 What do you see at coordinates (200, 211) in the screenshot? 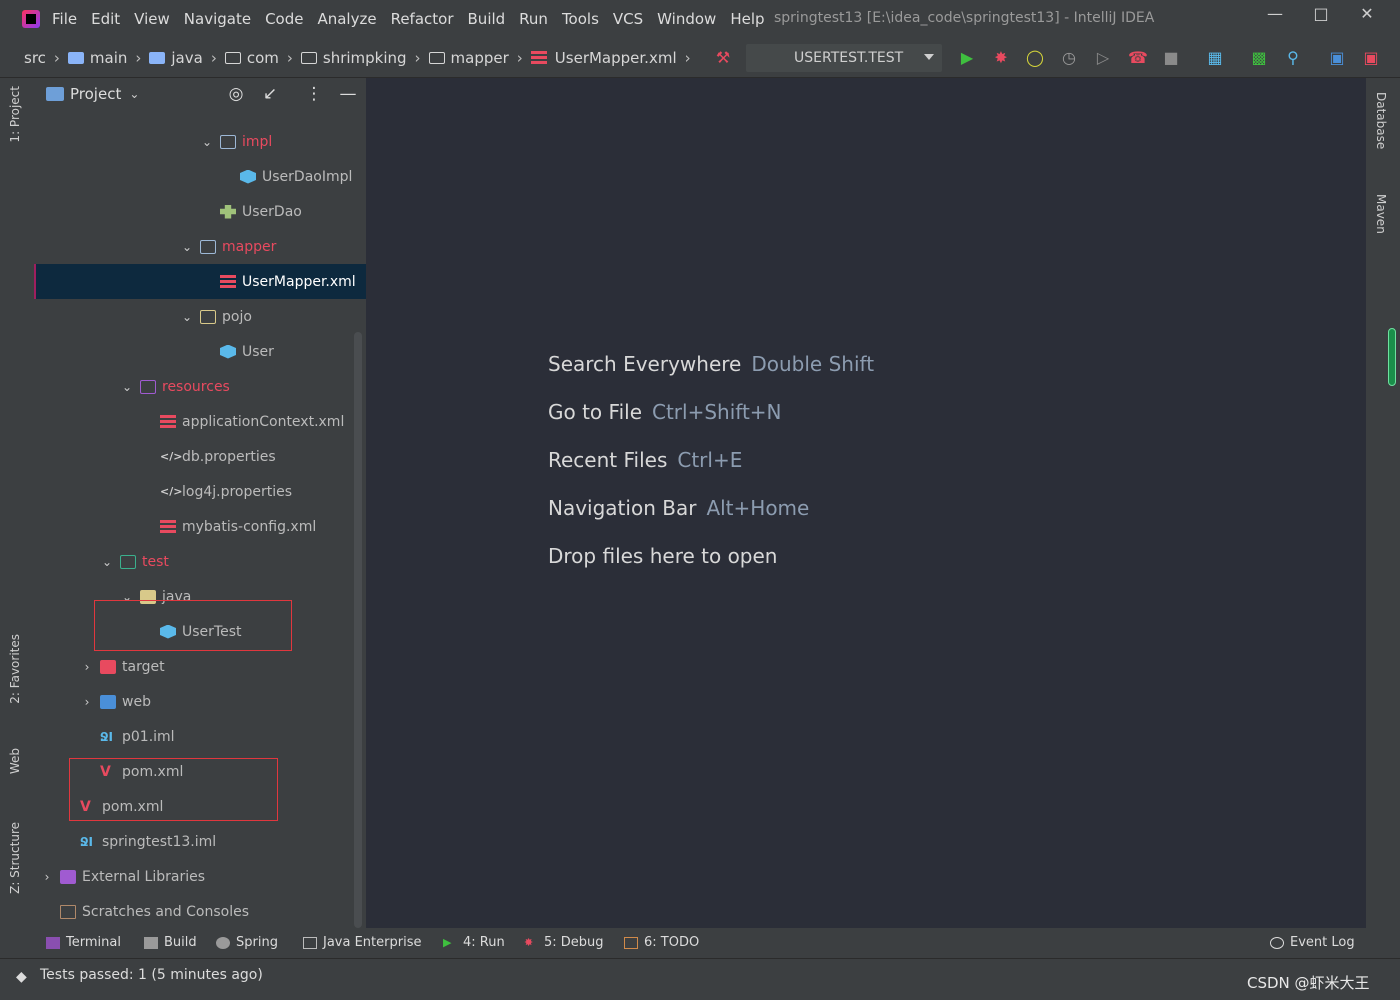
I see `tree-item-userdao: UserDao` at bounding box center [200, 211].